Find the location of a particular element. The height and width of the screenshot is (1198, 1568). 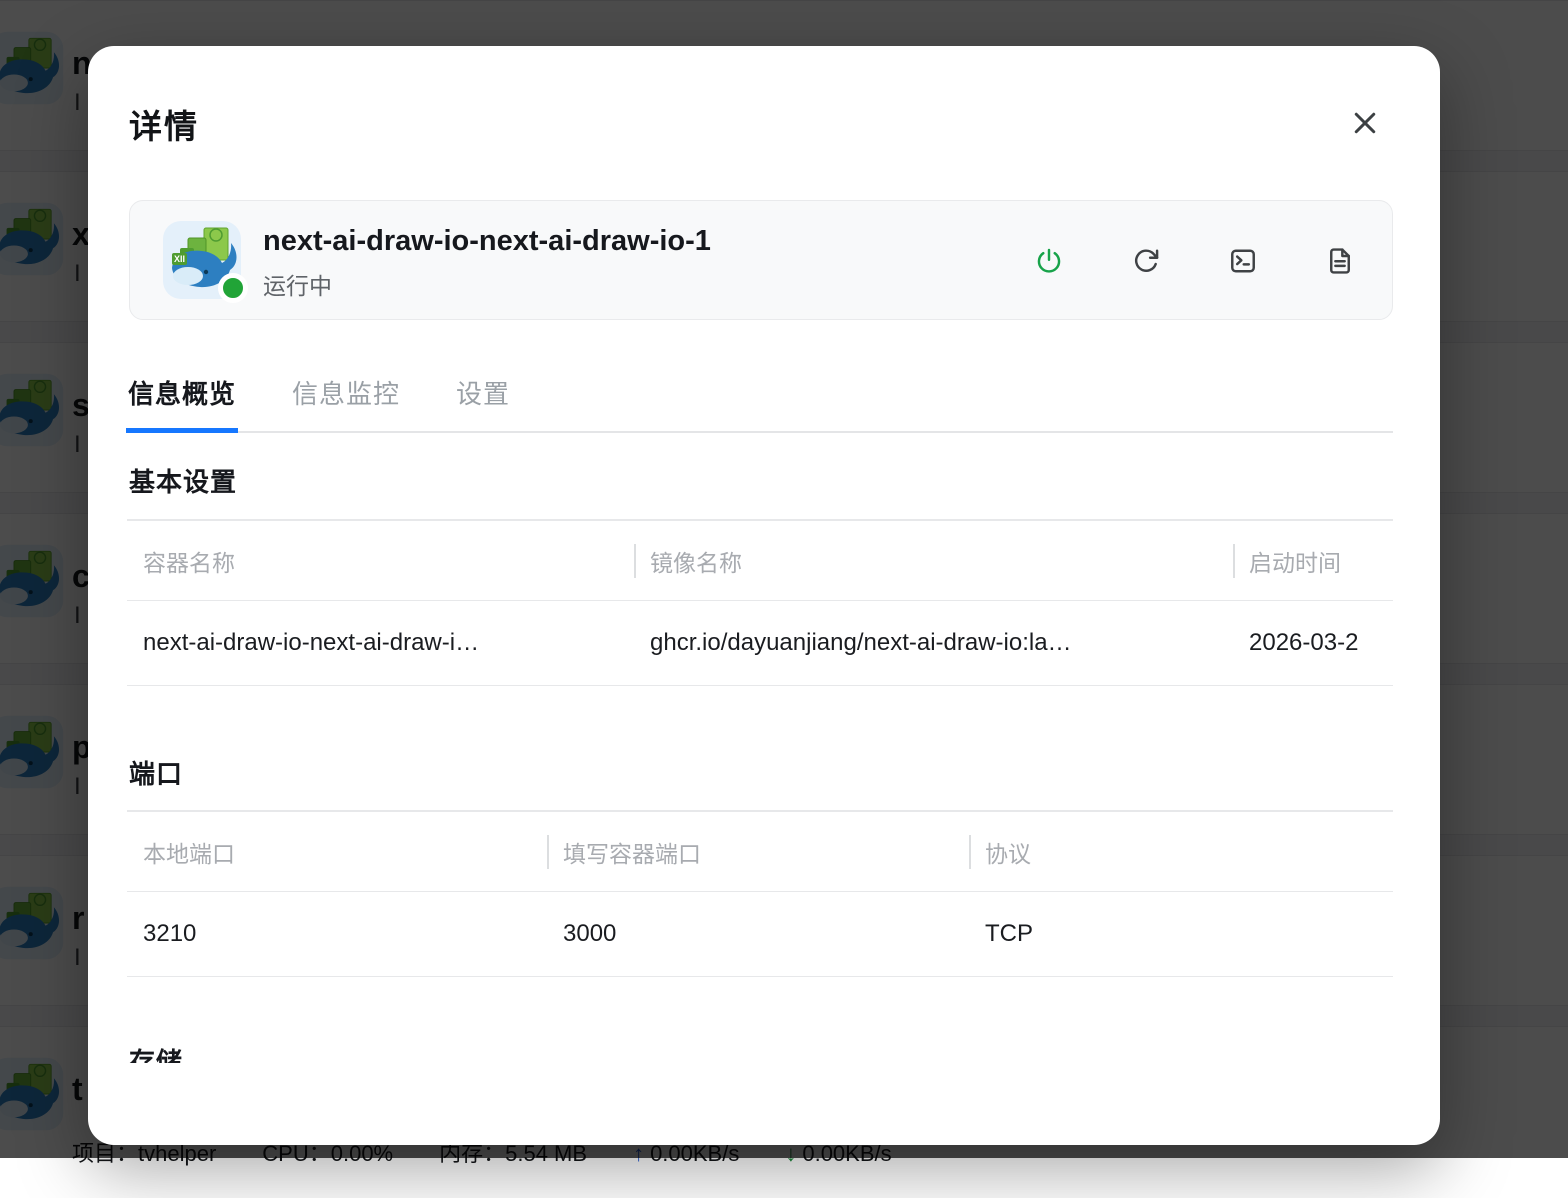

table-header-row: 容器名称 镜像名称 启动时间 is located at coordinates (760, 560).